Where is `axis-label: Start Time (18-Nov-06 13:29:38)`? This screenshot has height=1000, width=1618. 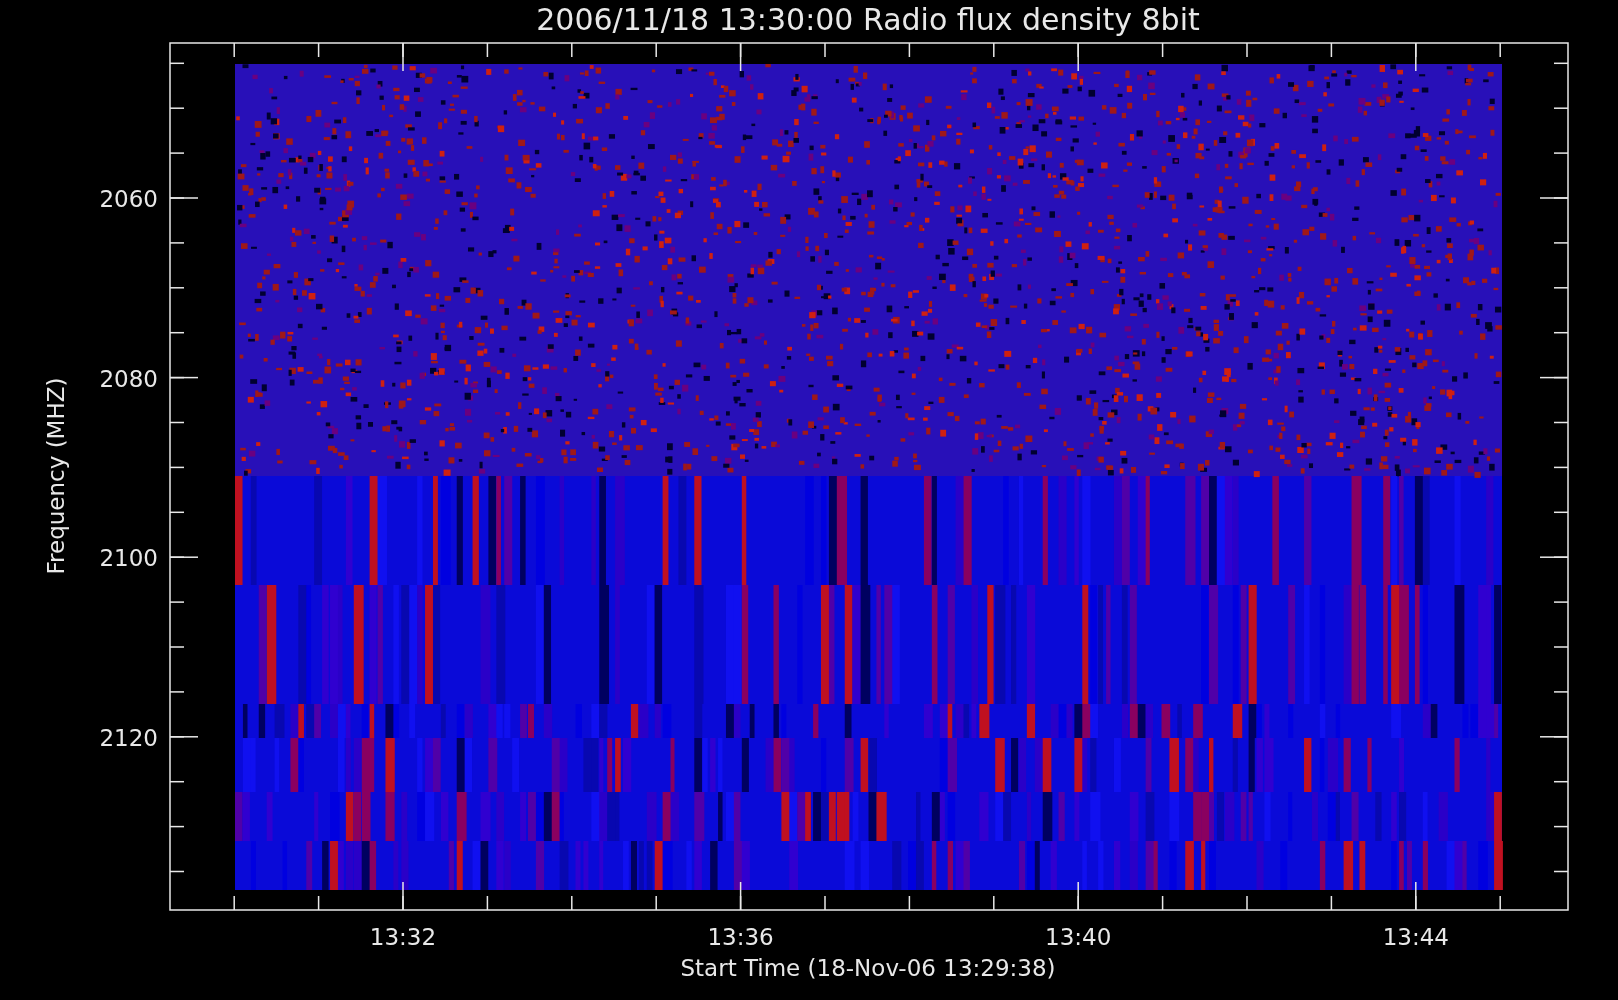
axis-label: Start Time (18-Nov-06 13:29:38) is located at coordinates (868, 968).